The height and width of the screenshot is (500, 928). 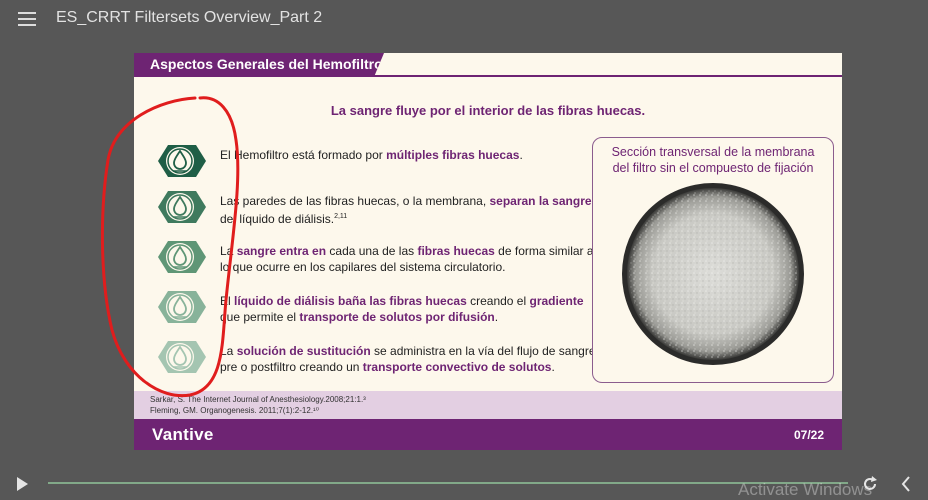 I want to click on chevron-left-icon, so click(x=906, y=484).